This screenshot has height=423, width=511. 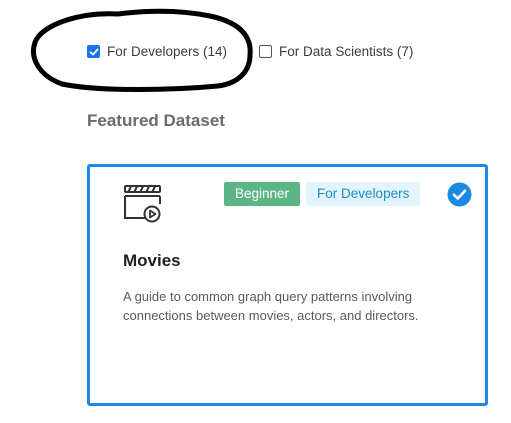 I want to click on filter-for-developers: For Developers (14), so click(x=157, y=51).